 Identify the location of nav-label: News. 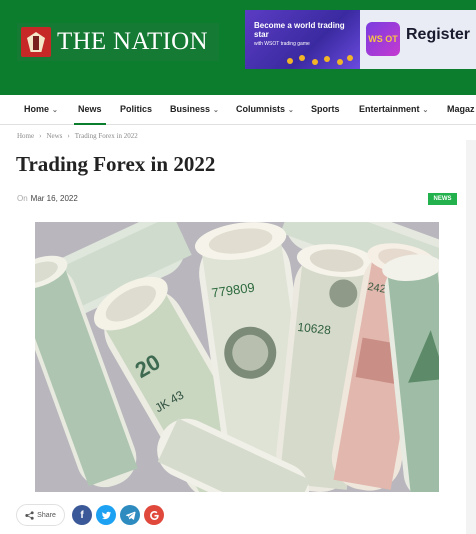
(90, 109).